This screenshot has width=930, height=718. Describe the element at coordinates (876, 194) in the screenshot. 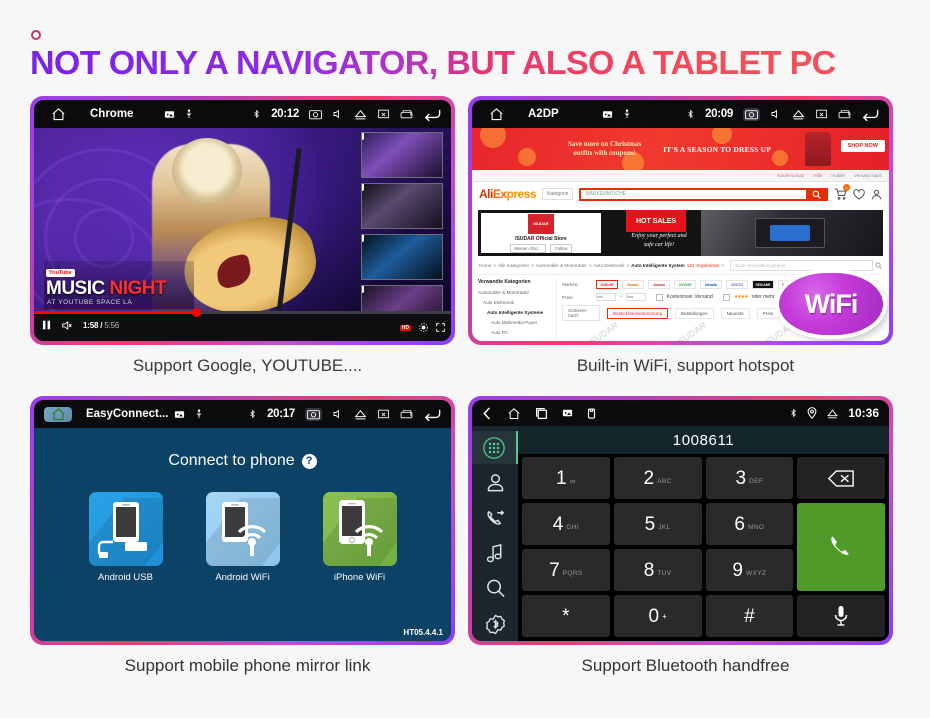

I see `account-icon` at that location.